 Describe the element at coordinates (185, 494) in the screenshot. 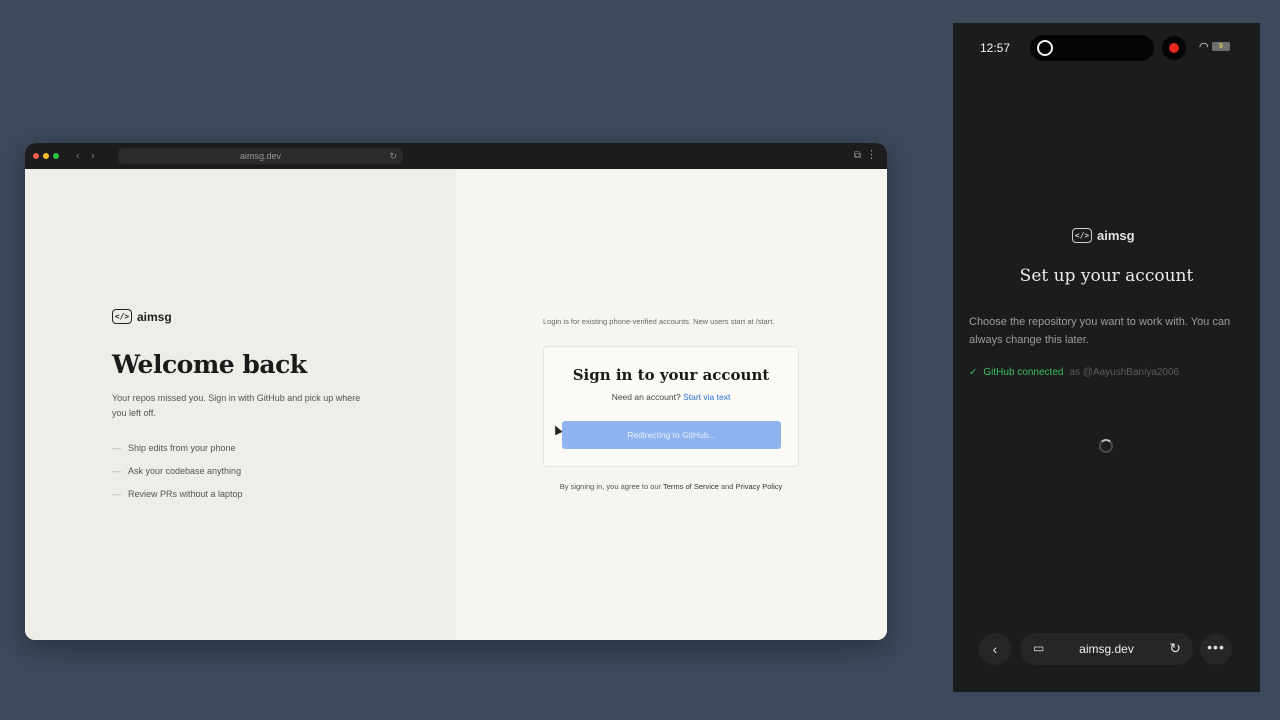

I see `feature-label: Review PRs without a laptop` at that location.